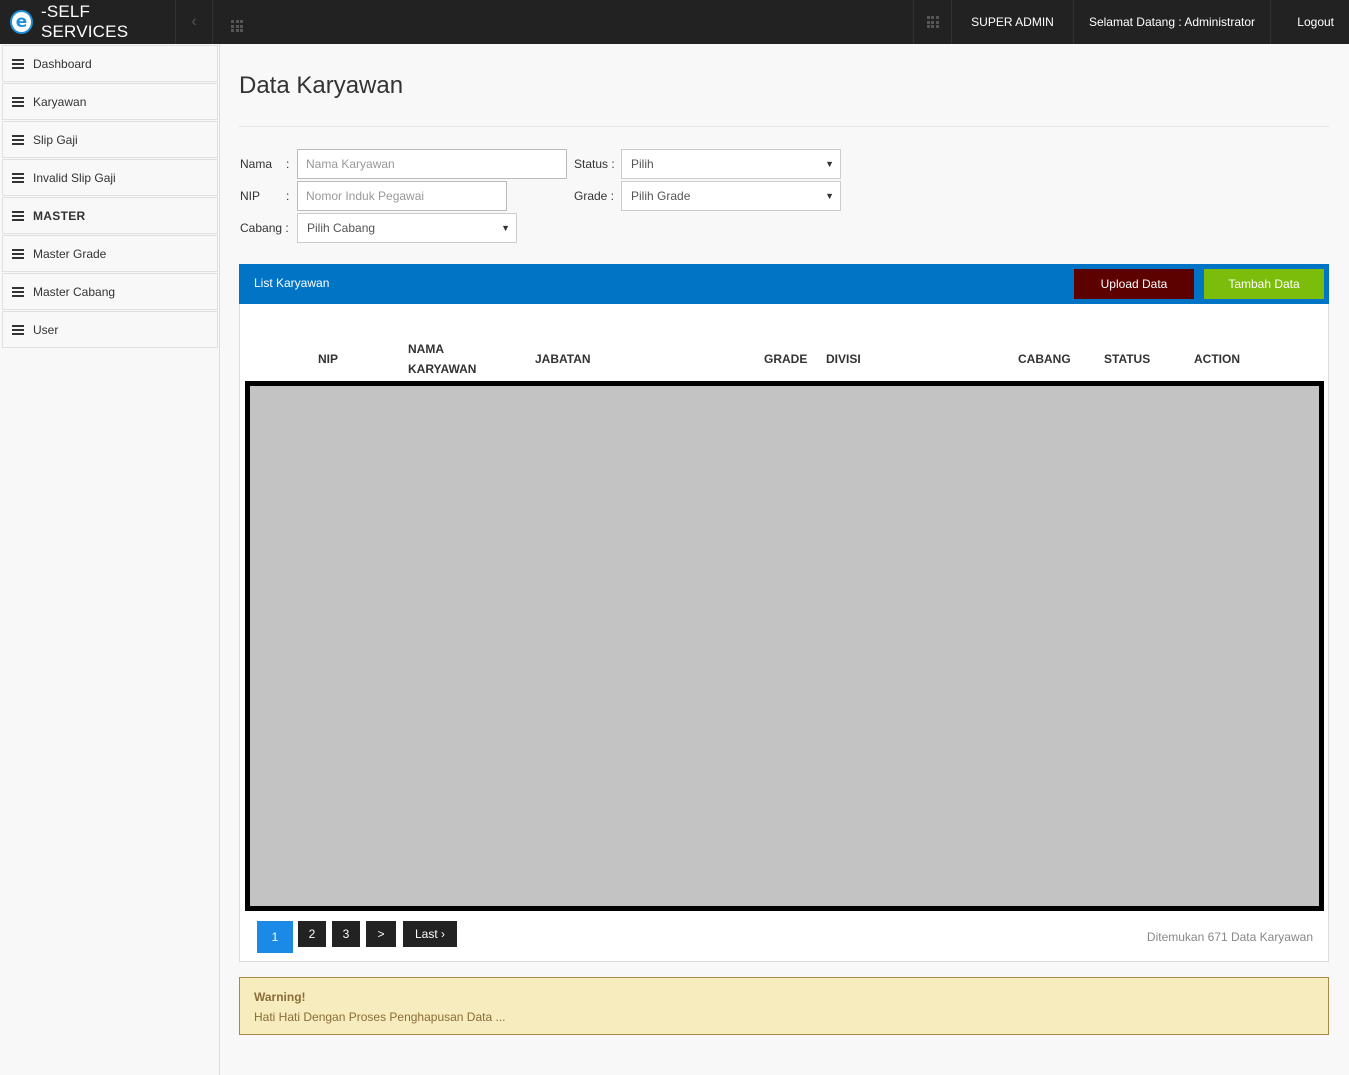  I want to click on column-header-nama: NAMA, so click(426, 349).